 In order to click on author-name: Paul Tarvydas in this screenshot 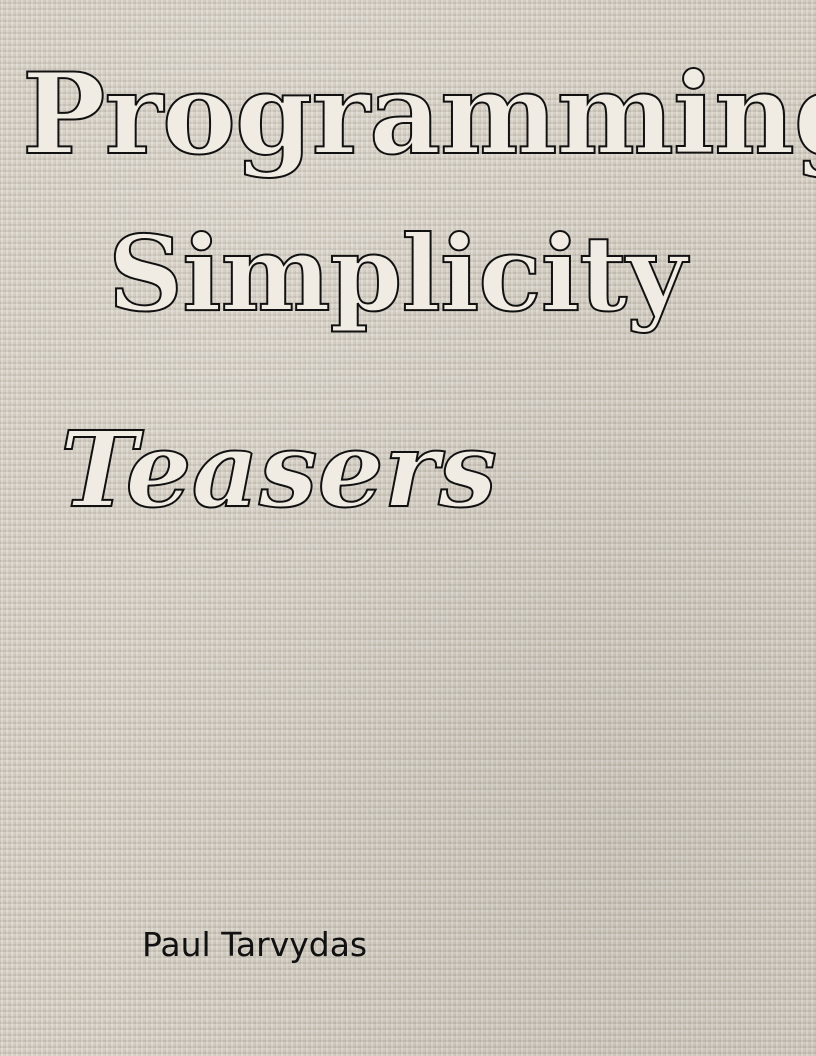, I will do `click(255, 944)`.